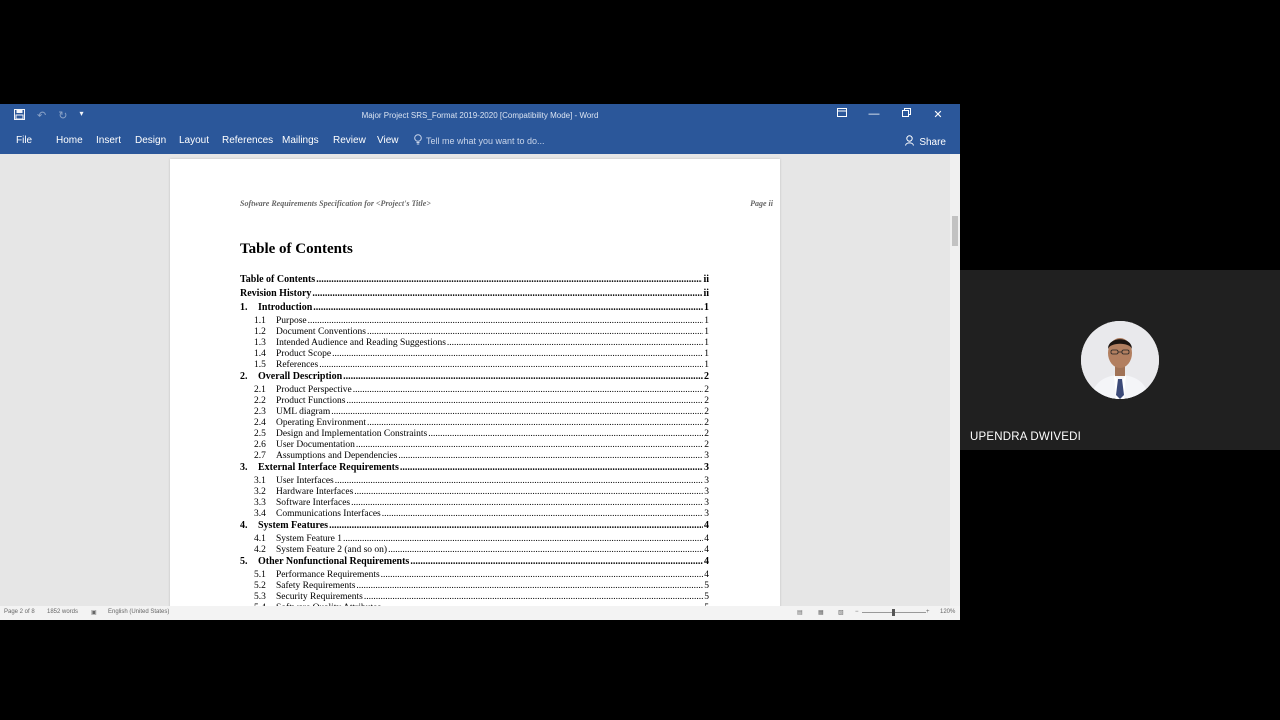  I want to click on toc-subsection-entry: 1.4 Product Scope 1, so click(474, 354).